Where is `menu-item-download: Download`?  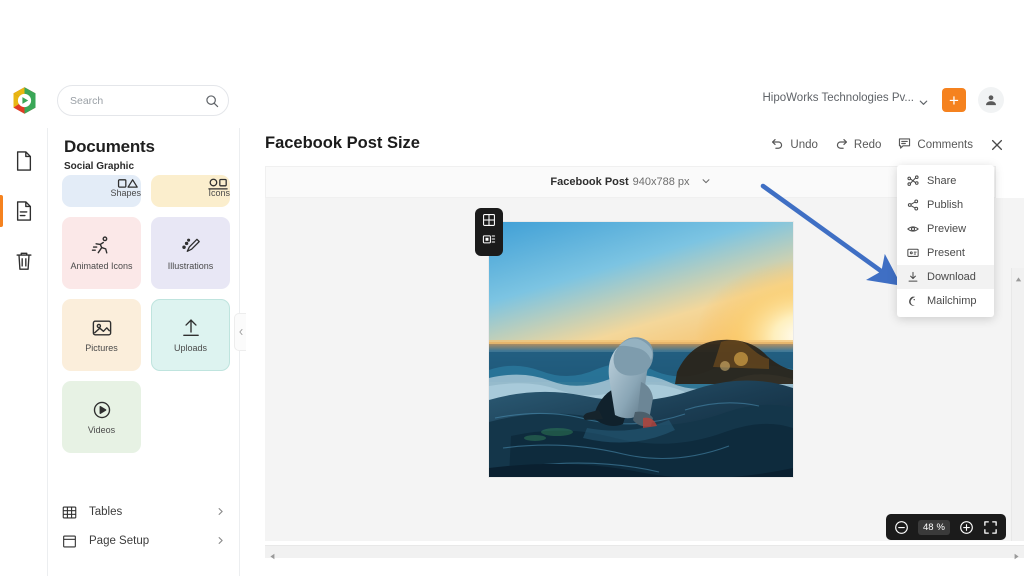
menu-item-download: Download is located at coordinates (945, 277).